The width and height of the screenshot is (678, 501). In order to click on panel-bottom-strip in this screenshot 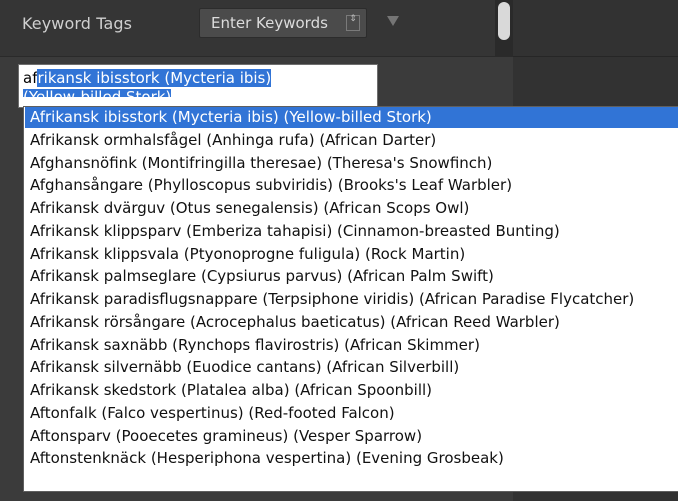, I will do `click(256, 496)`.